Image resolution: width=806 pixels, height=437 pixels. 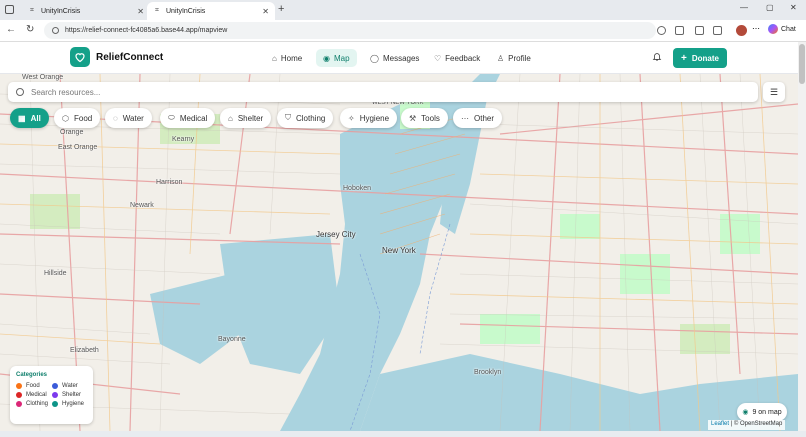 I want to click on legend-label: Food, so click(x=33, y=386).